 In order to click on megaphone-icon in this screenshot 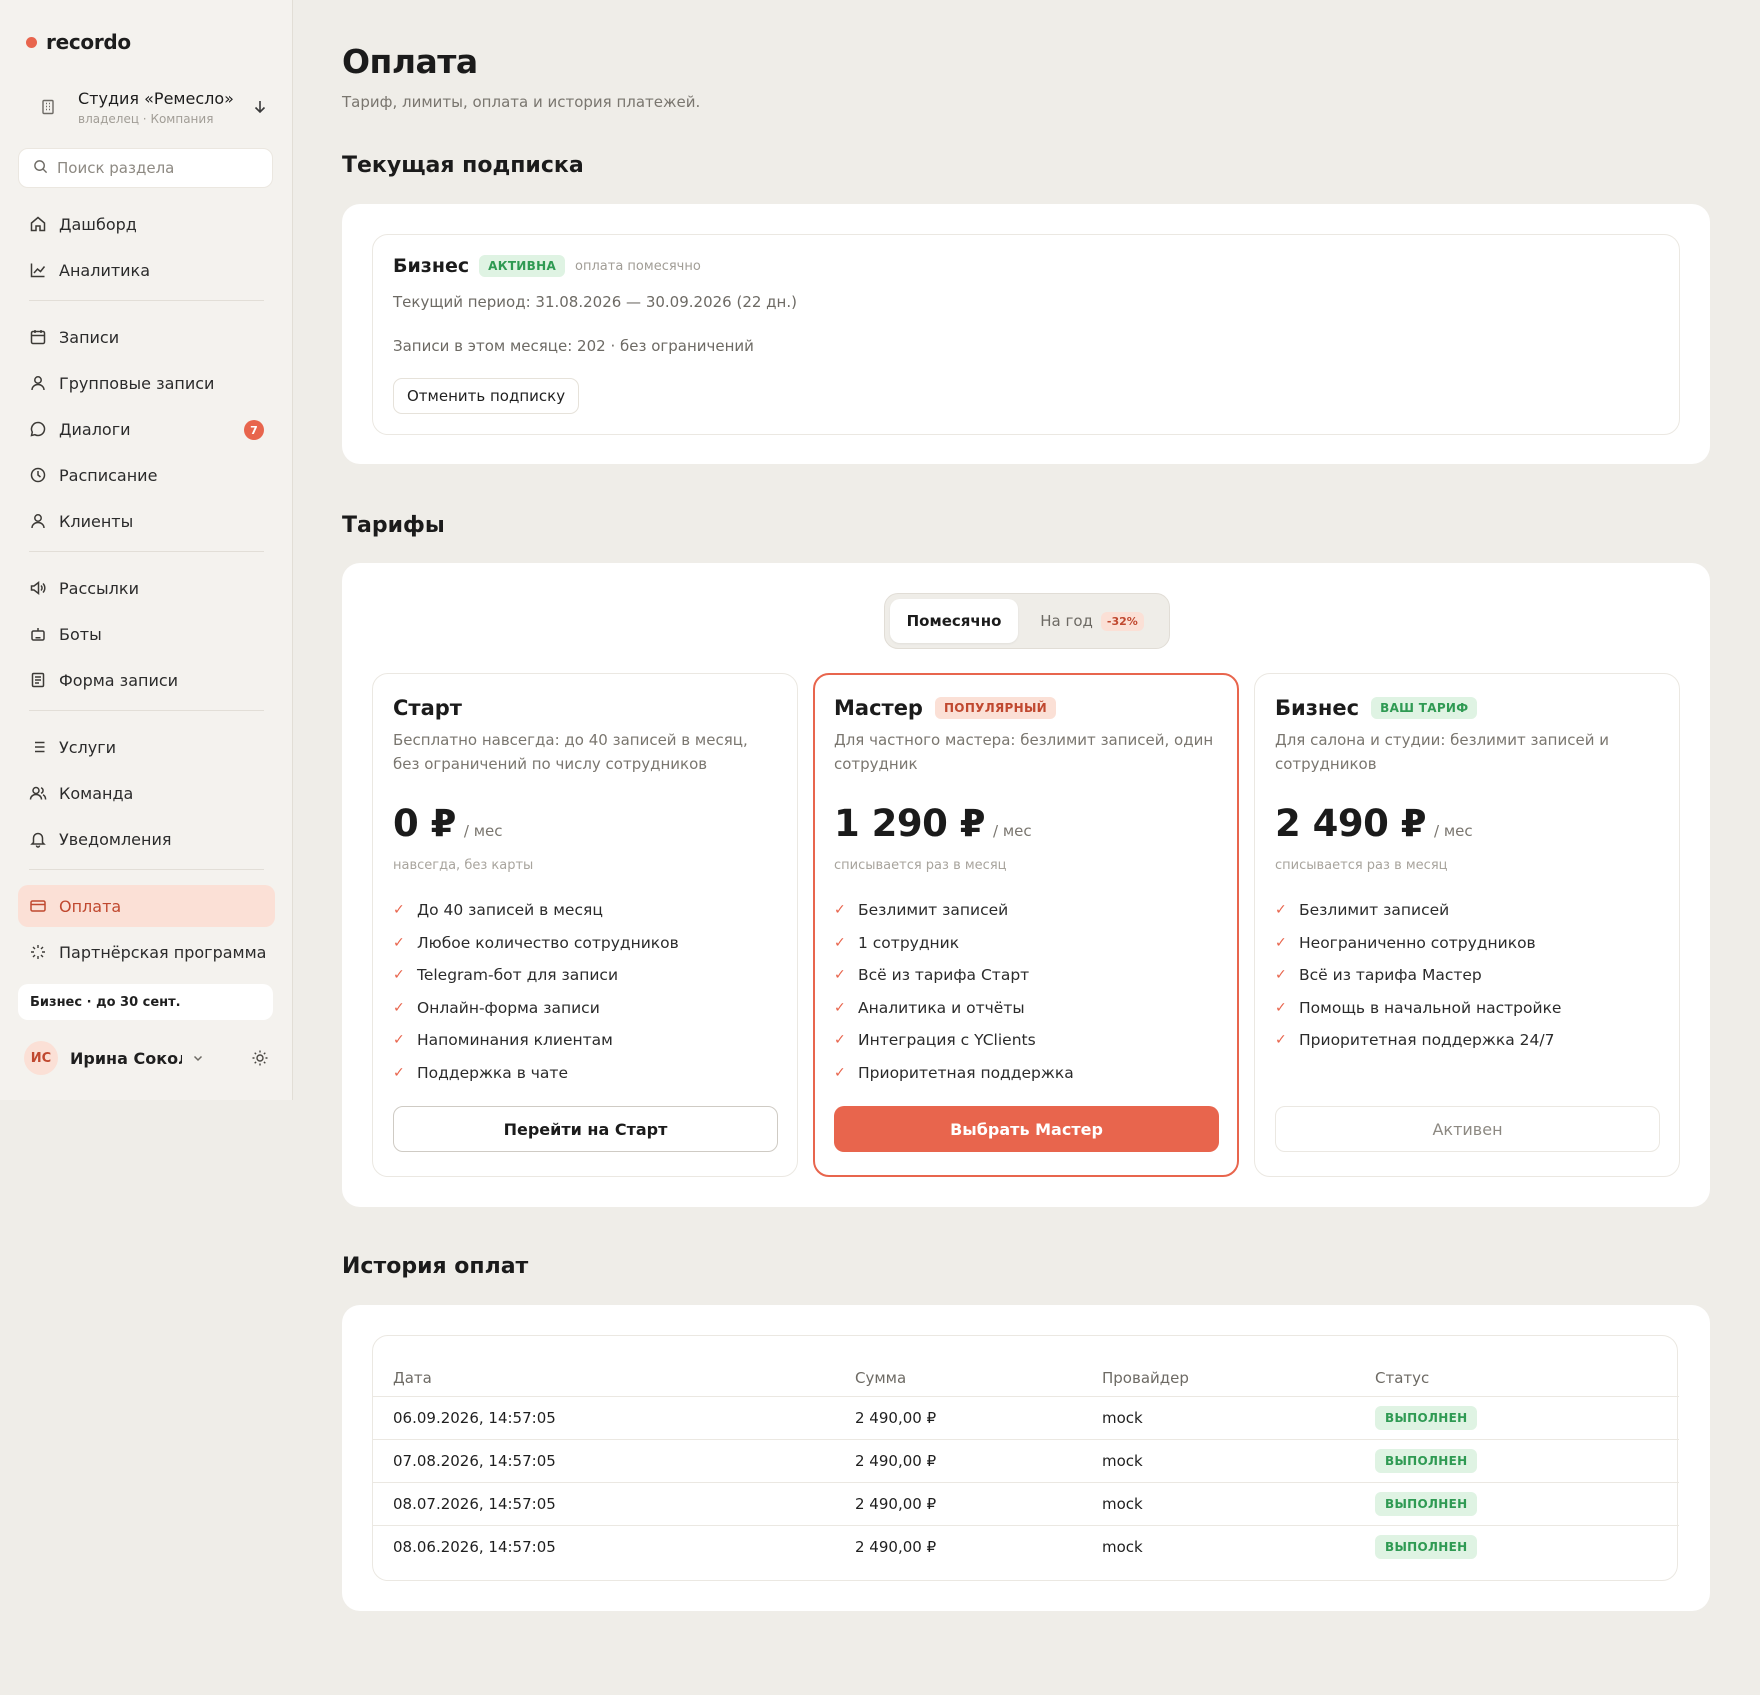, I will do `click(38, 588)`.